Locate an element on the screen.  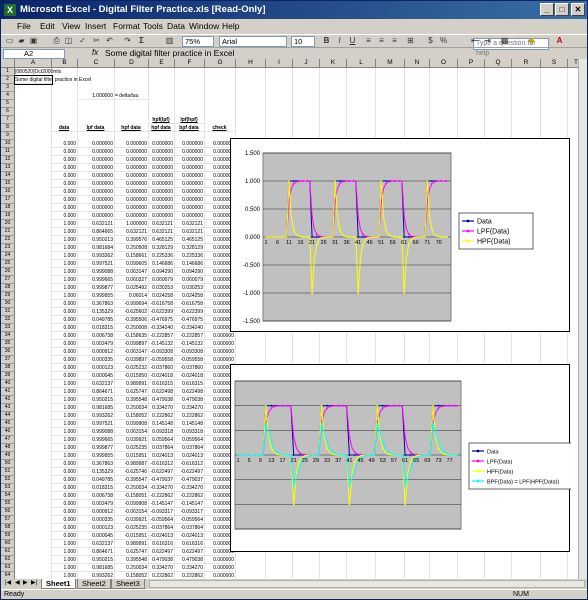
borders-icon: ▦ is located at coordinates (504, 41).